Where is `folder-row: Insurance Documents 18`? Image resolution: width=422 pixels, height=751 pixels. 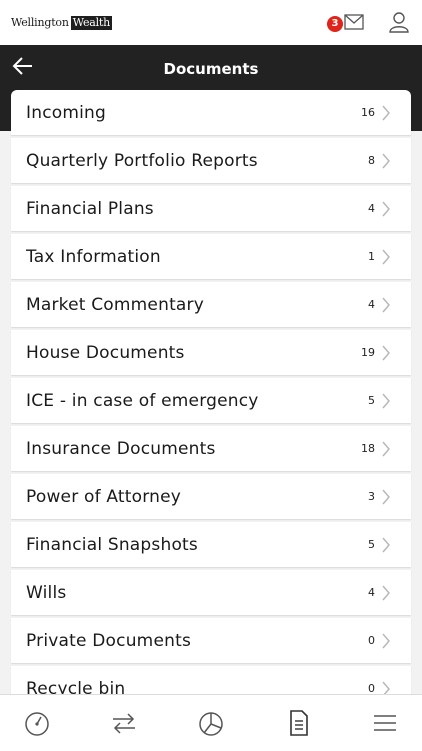
folder-row: Insurance Documents 18 is located at coordinates (211, 448).